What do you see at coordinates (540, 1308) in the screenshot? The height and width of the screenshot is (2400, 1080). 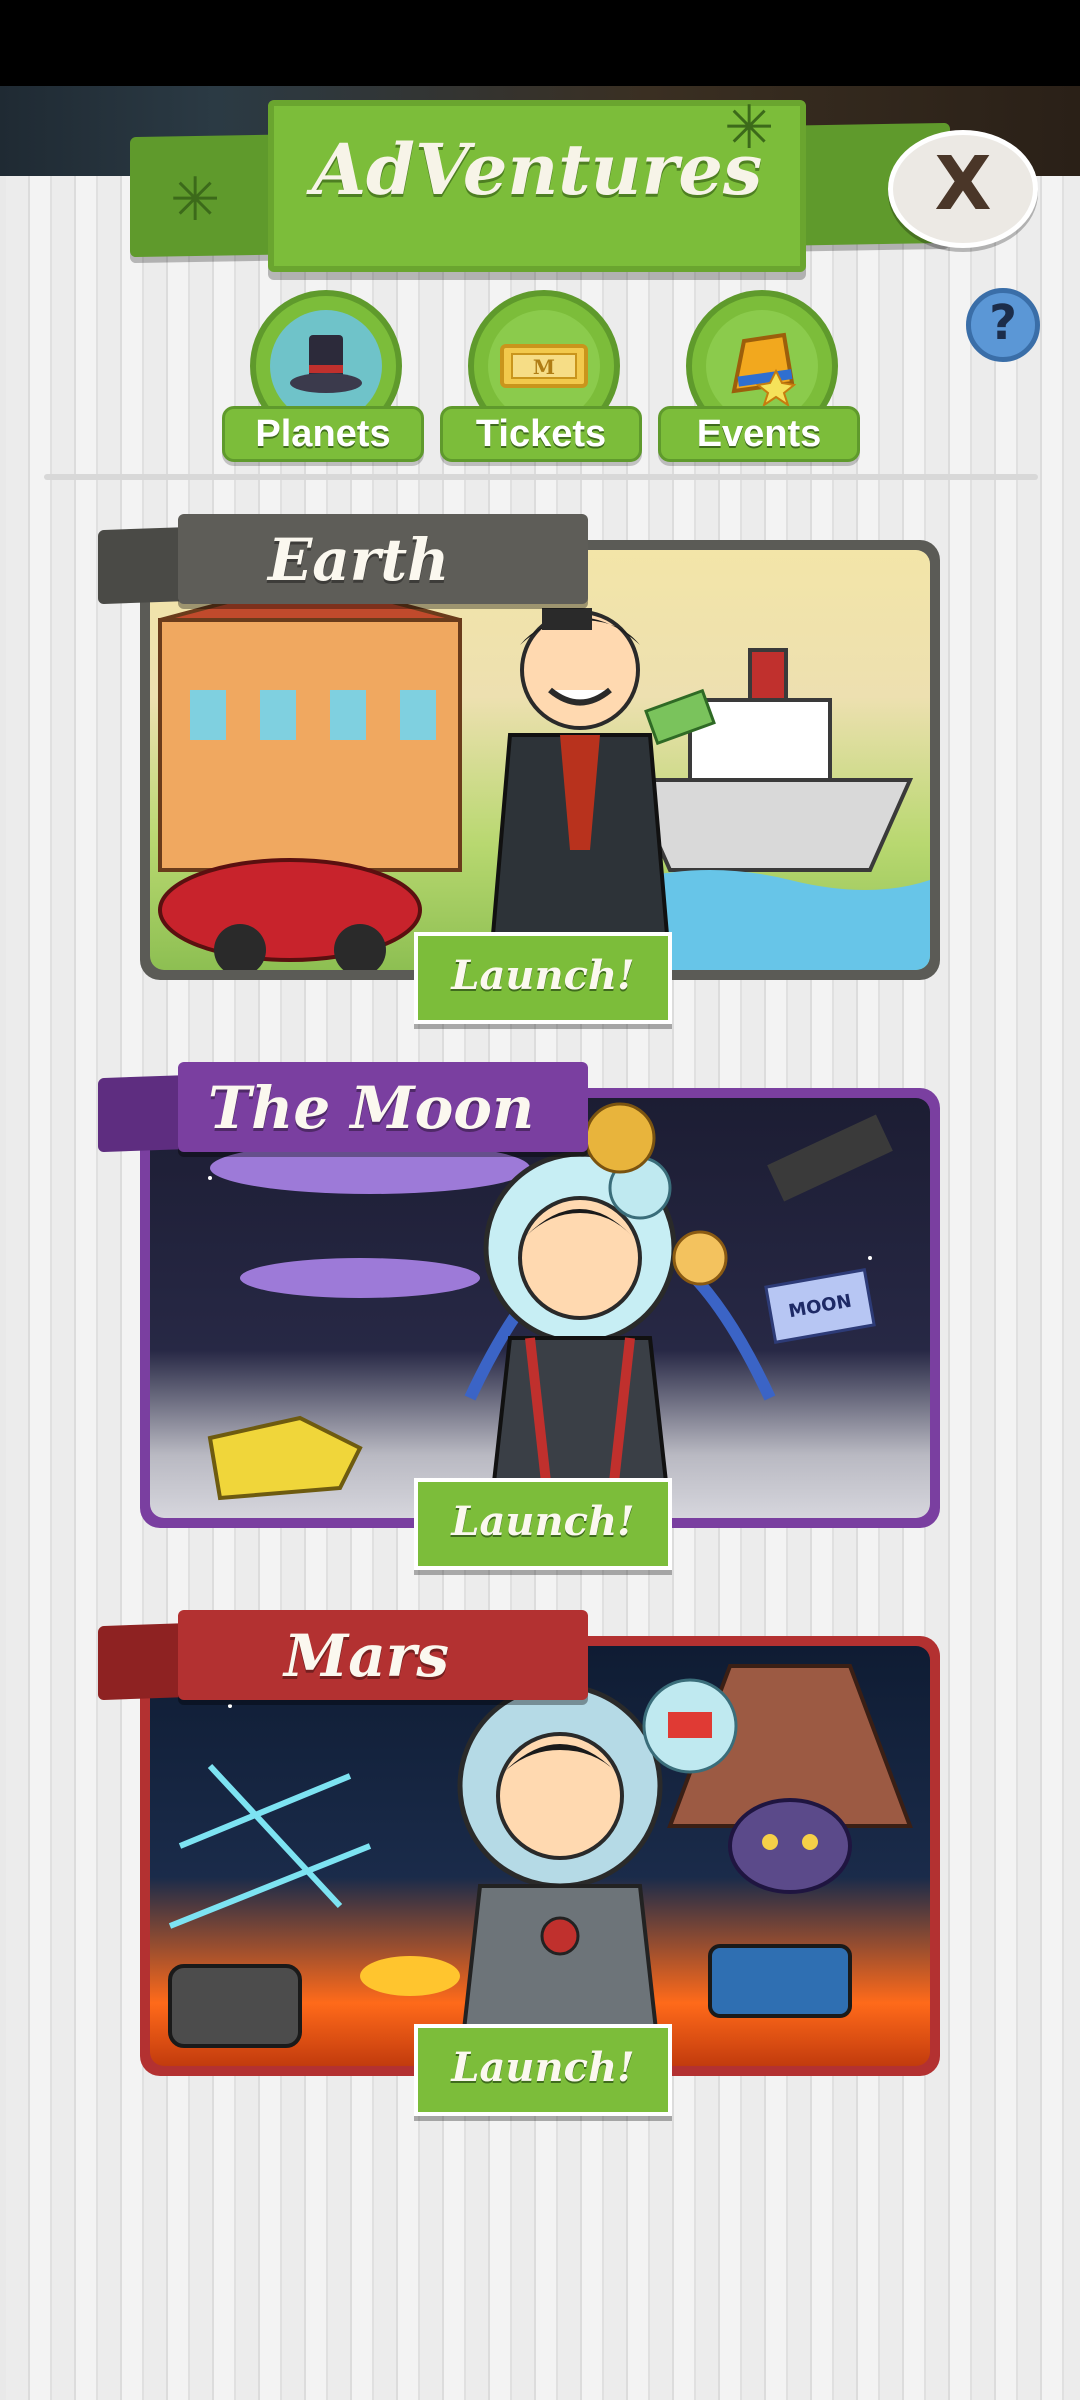 I see `moon-illustration: MOON` at bounding box center [540, 1308].